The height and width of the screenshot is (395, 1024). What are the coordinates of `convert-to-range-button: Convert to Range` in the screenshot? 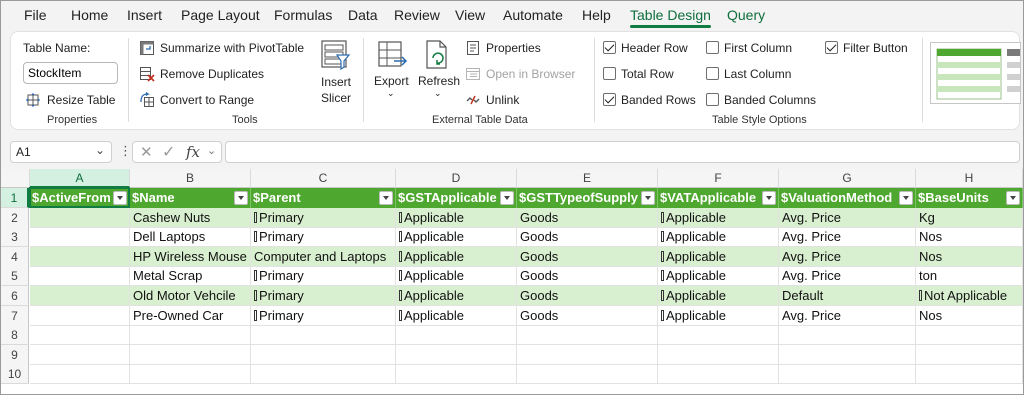 It's located at (224, 100).